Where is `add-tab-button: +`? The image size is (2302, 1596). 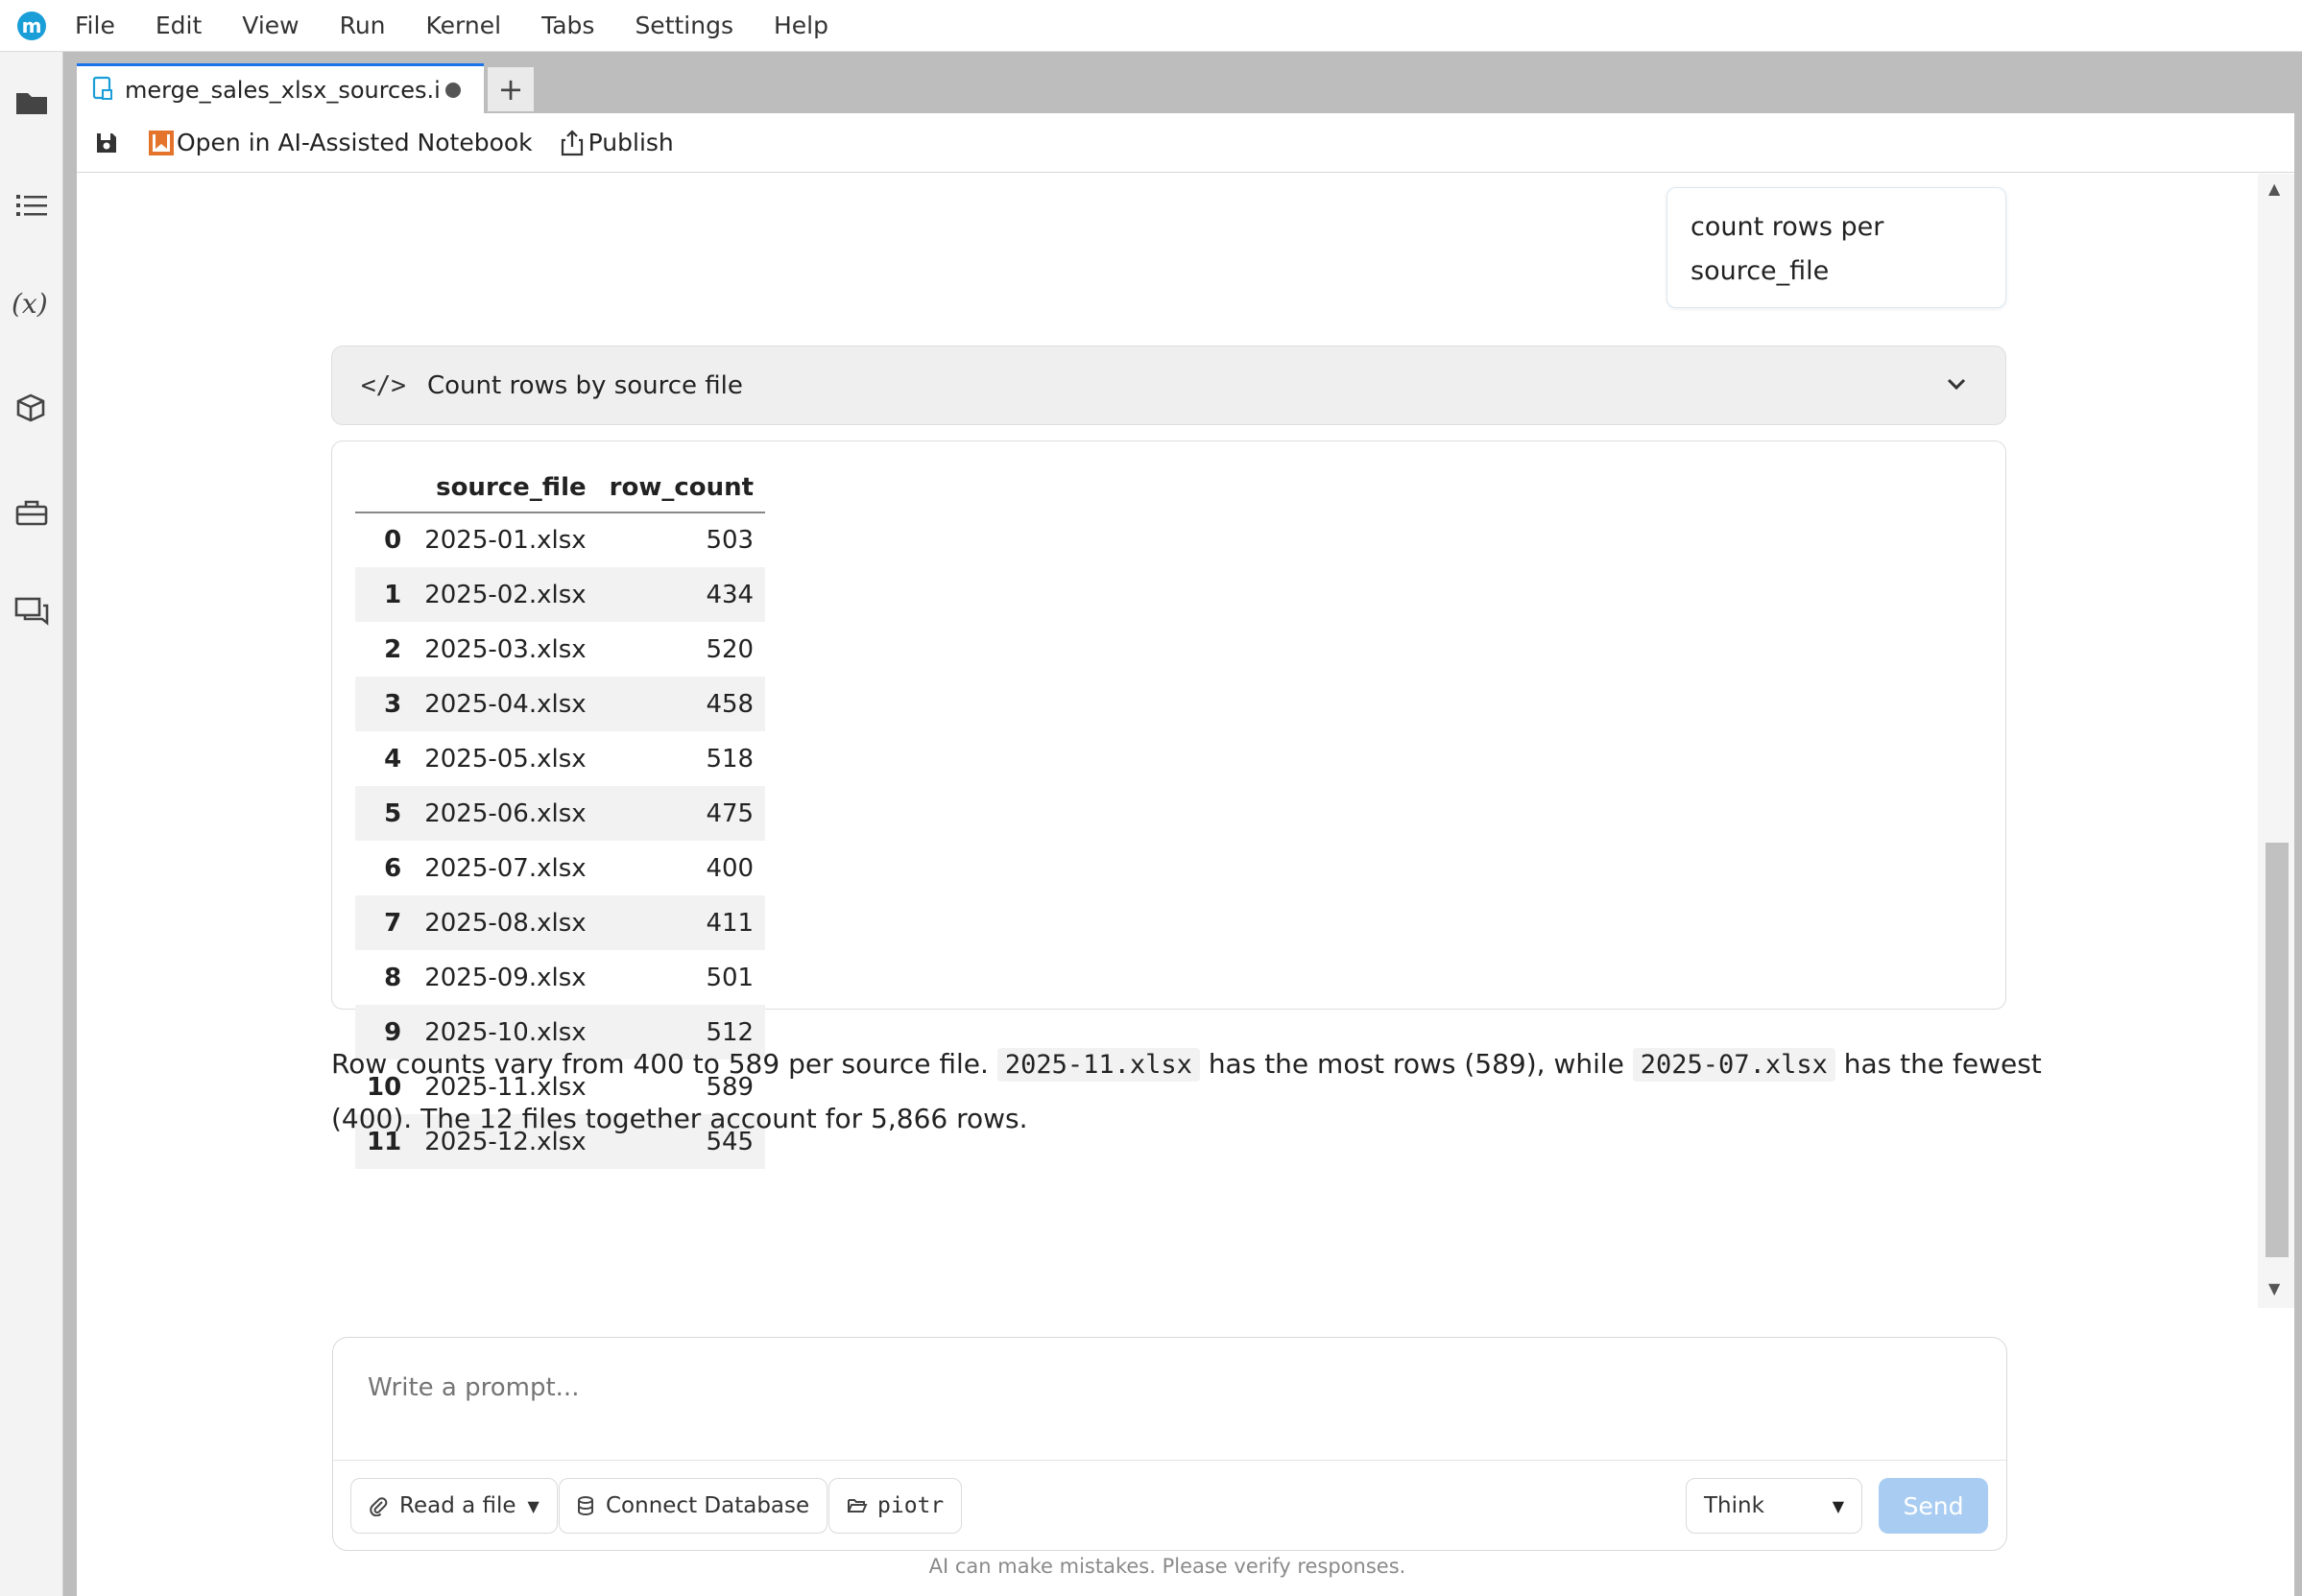 add-tab-button: + is located at coordinates (511, 89).